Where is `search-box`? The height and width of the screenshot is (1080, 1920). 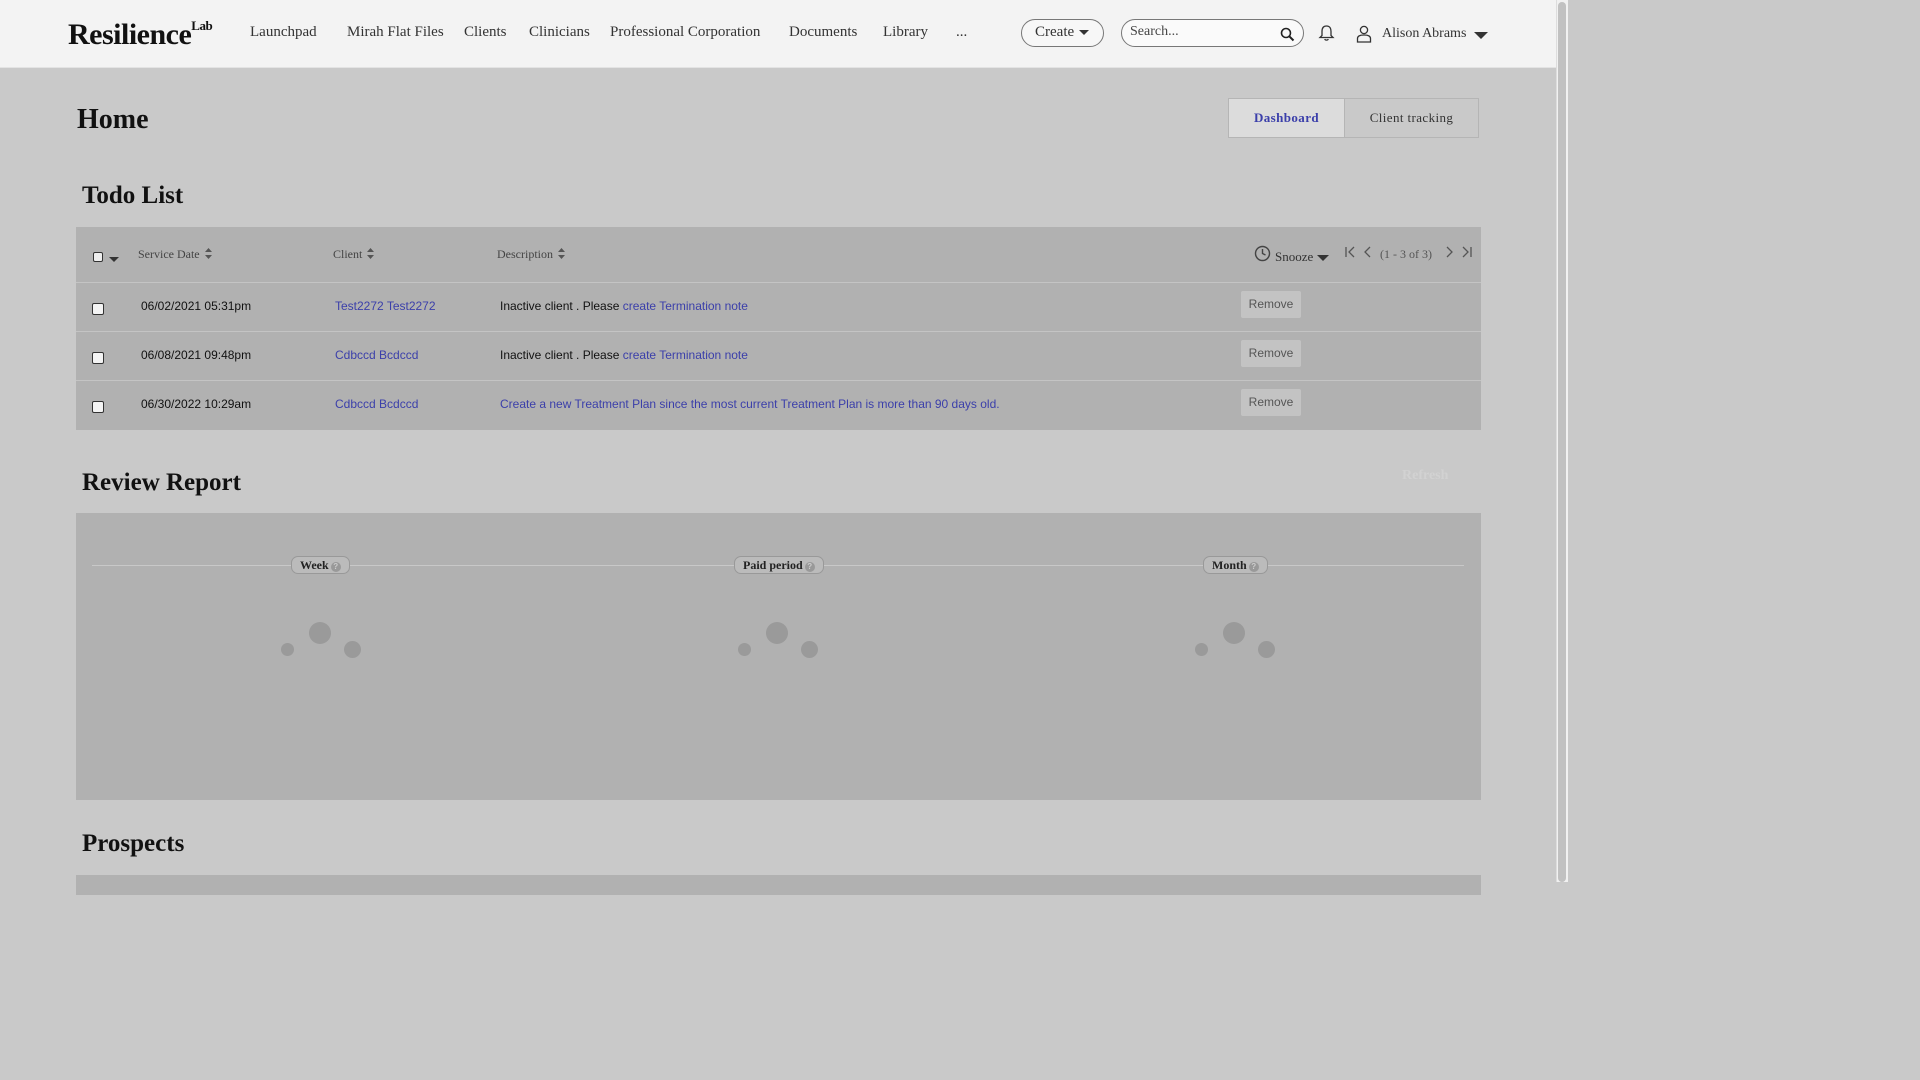
search-box is located at coordinates (1212, 33).